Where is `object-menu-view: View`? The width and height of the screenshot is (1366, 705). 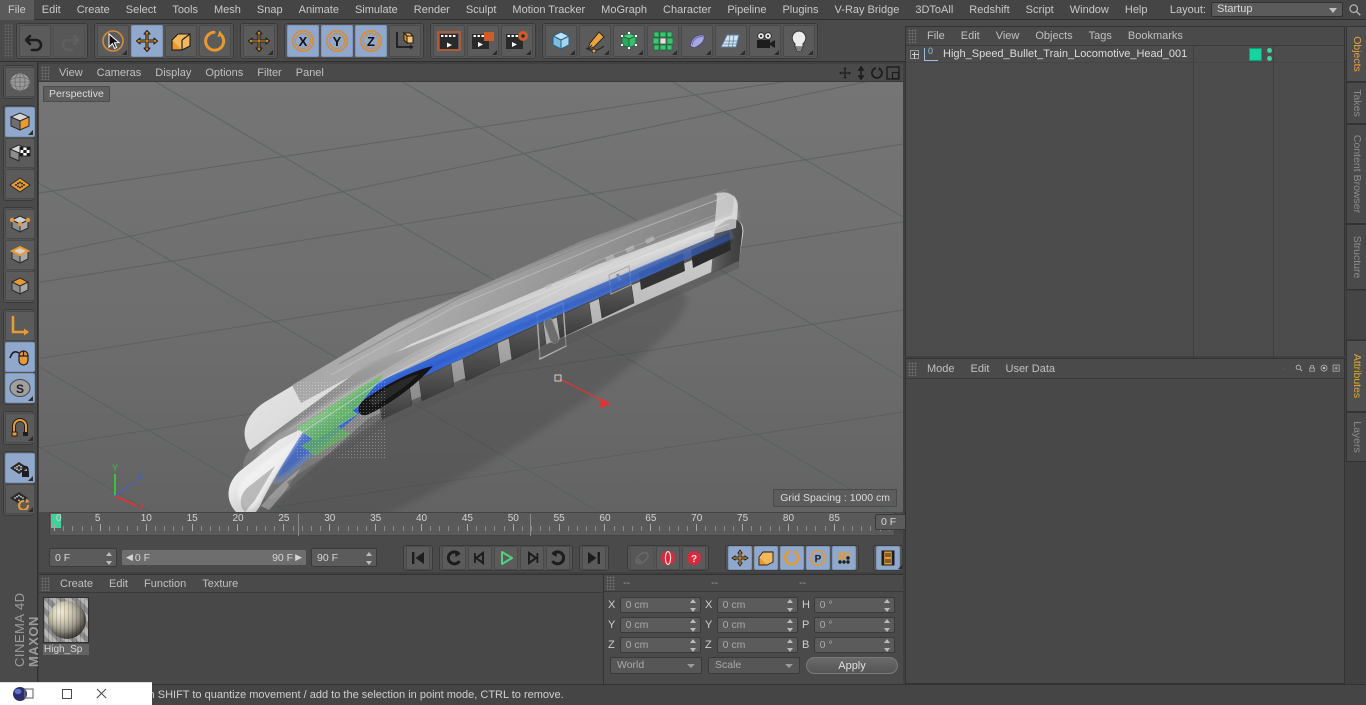
object-menu-view: View is located at coordinates (1008, 36).